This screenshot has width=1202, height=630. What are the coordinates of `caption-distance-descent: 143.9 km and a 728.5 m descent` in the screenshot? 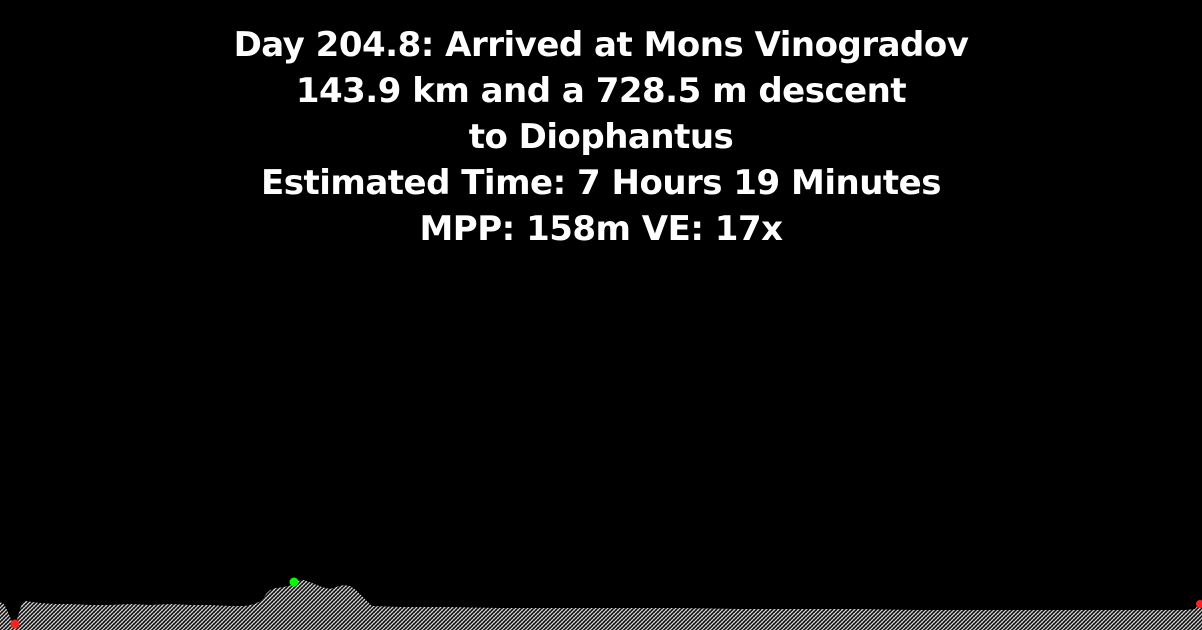 It's located at (601, 91).